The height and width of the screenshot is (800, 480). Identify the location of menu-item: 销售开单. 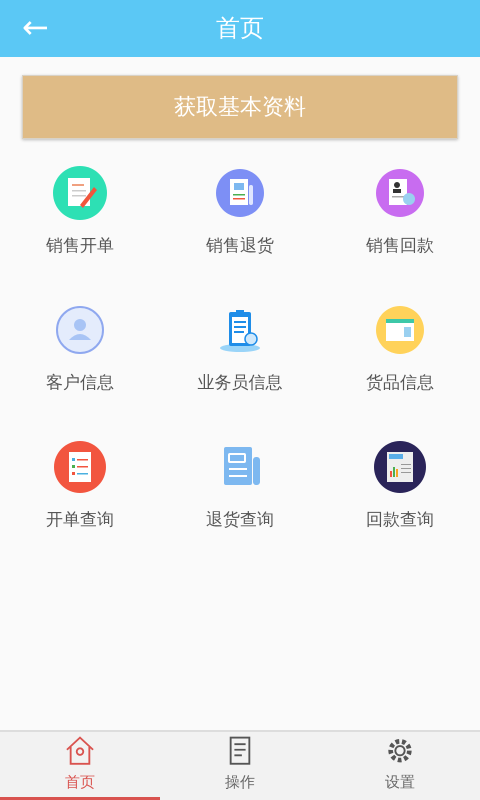
(80, 233).